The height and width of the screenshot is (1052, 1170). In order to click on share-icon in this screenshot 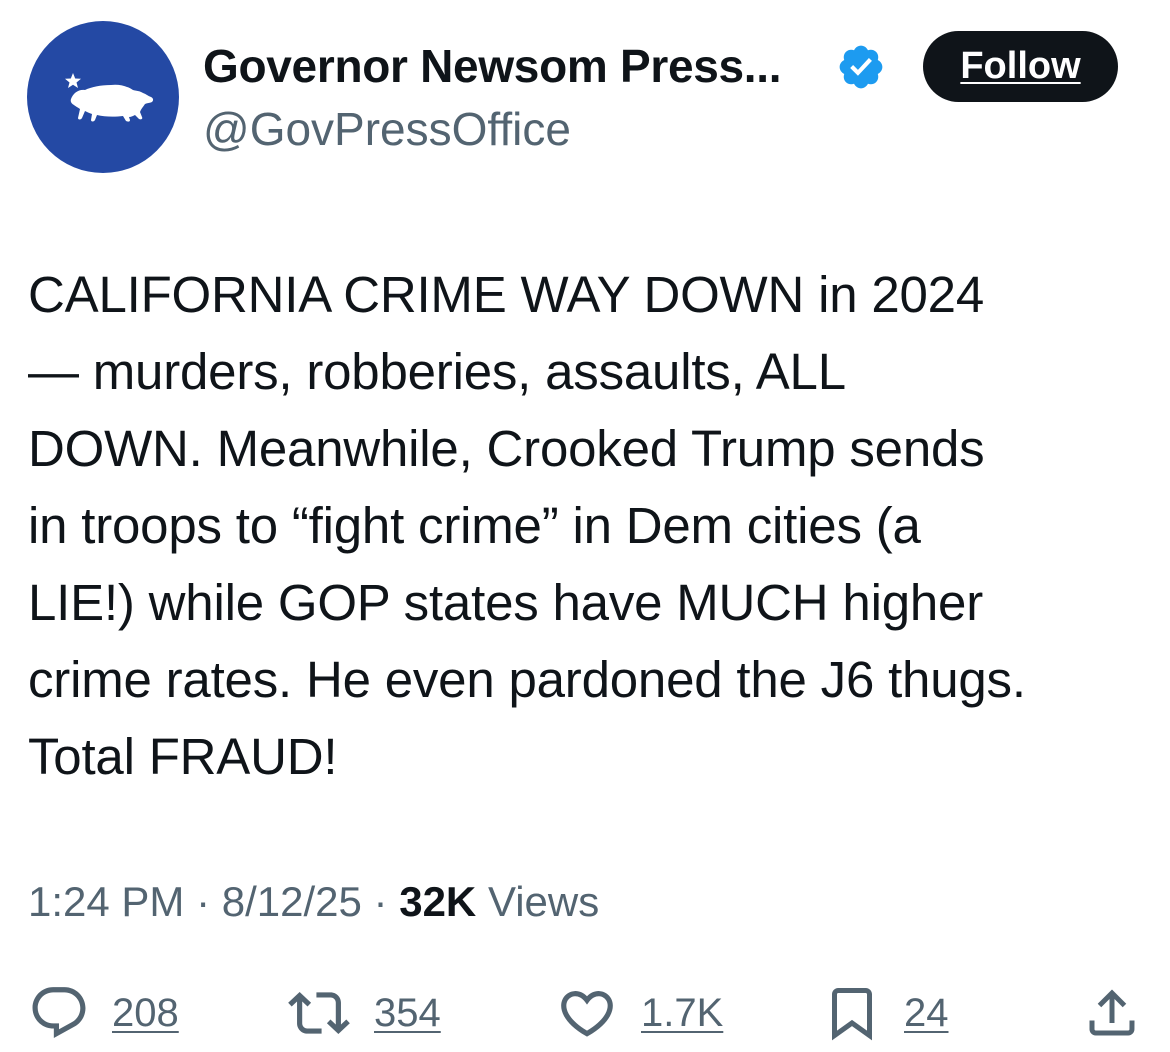, I will do `click(1112, 1012)`.